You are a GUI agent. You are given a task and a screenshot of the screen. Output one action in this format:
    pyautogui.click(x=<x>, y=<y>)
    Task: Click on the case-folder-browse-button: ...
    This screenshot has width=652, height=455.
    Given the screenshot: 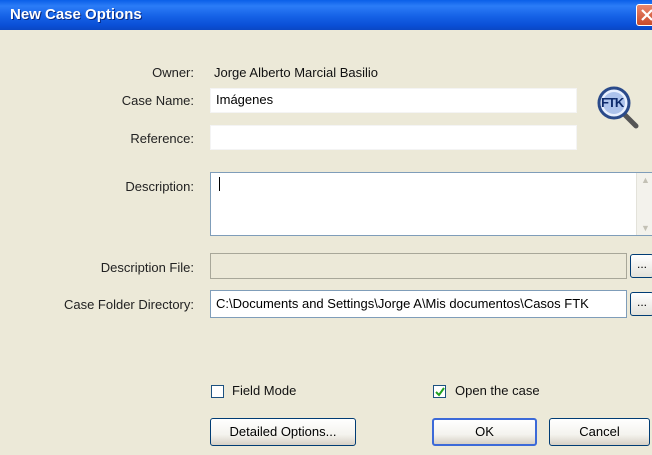 What is the action you would take?
    pyautogui.click(x=641, y=304)
    